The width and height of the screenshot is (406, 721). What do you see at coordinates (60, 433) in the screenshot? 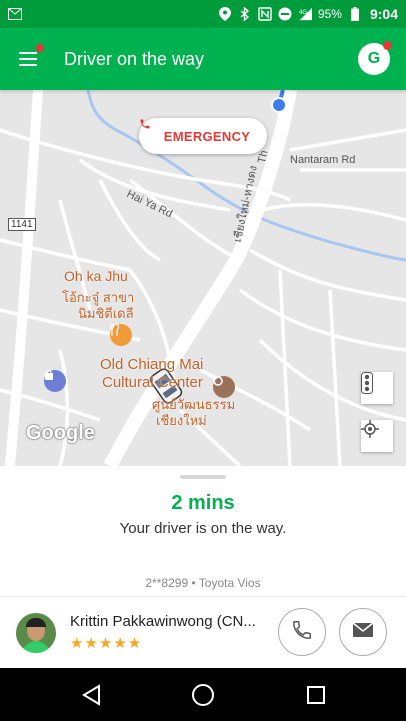
I see `google-logo: Google` at bounding box center [60, 433].